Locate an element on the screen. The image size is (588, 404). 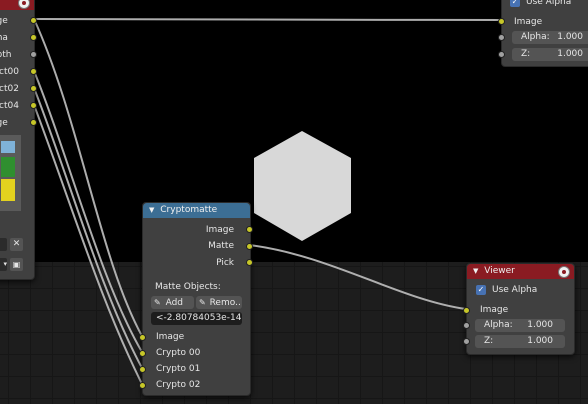
view-layer-dropdown: ▾ is located at coordinates (3, 264).